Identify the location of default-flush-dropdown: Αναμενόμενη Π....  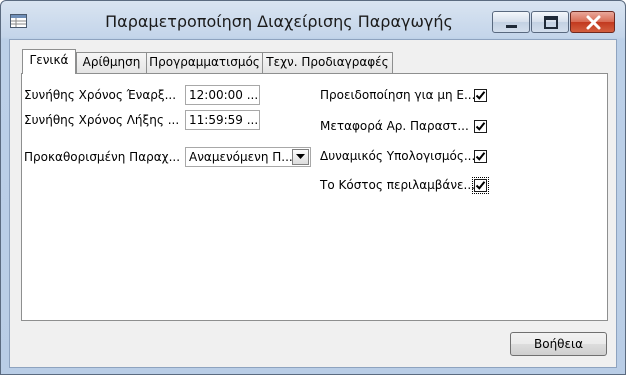
(248, 157).